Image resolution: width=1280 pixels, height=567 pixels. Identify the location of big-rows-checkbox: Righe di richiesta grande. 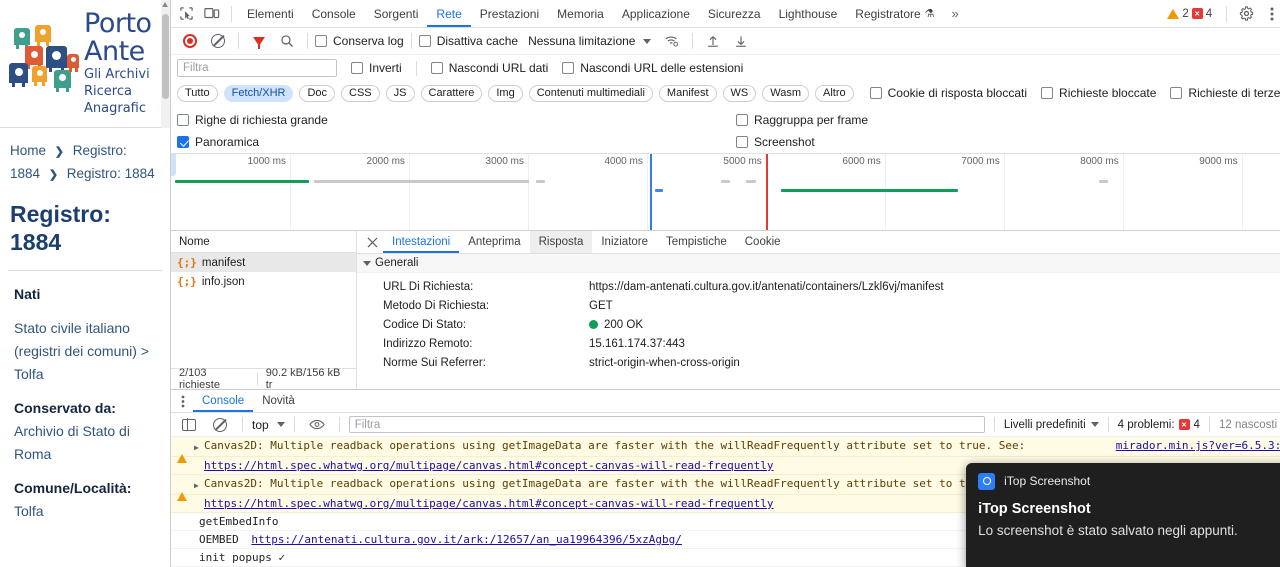
(252, 120).